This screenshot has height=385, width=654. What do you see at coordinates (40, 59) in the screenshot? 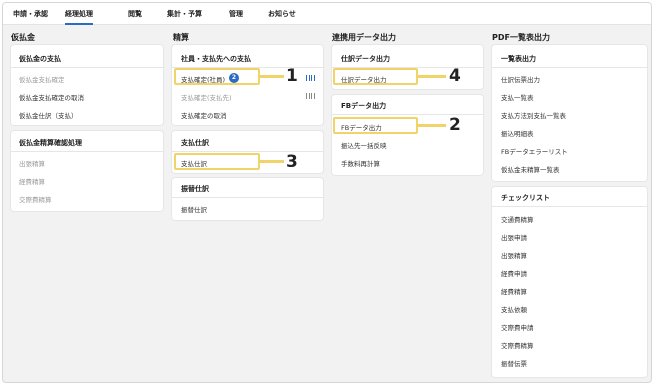
I see `card-title: 仮払金の支払` at bounding box center [40, 59].